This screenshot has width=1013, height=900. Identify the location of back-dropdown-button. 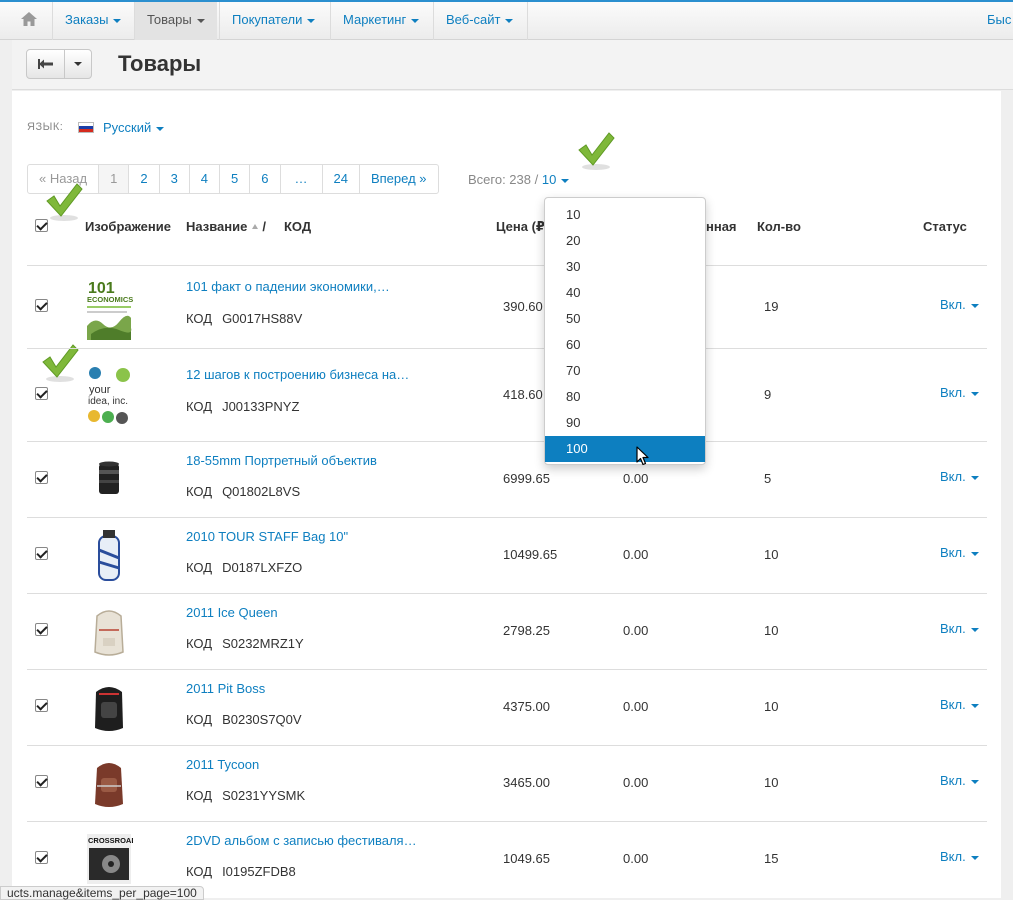
(78, 64).